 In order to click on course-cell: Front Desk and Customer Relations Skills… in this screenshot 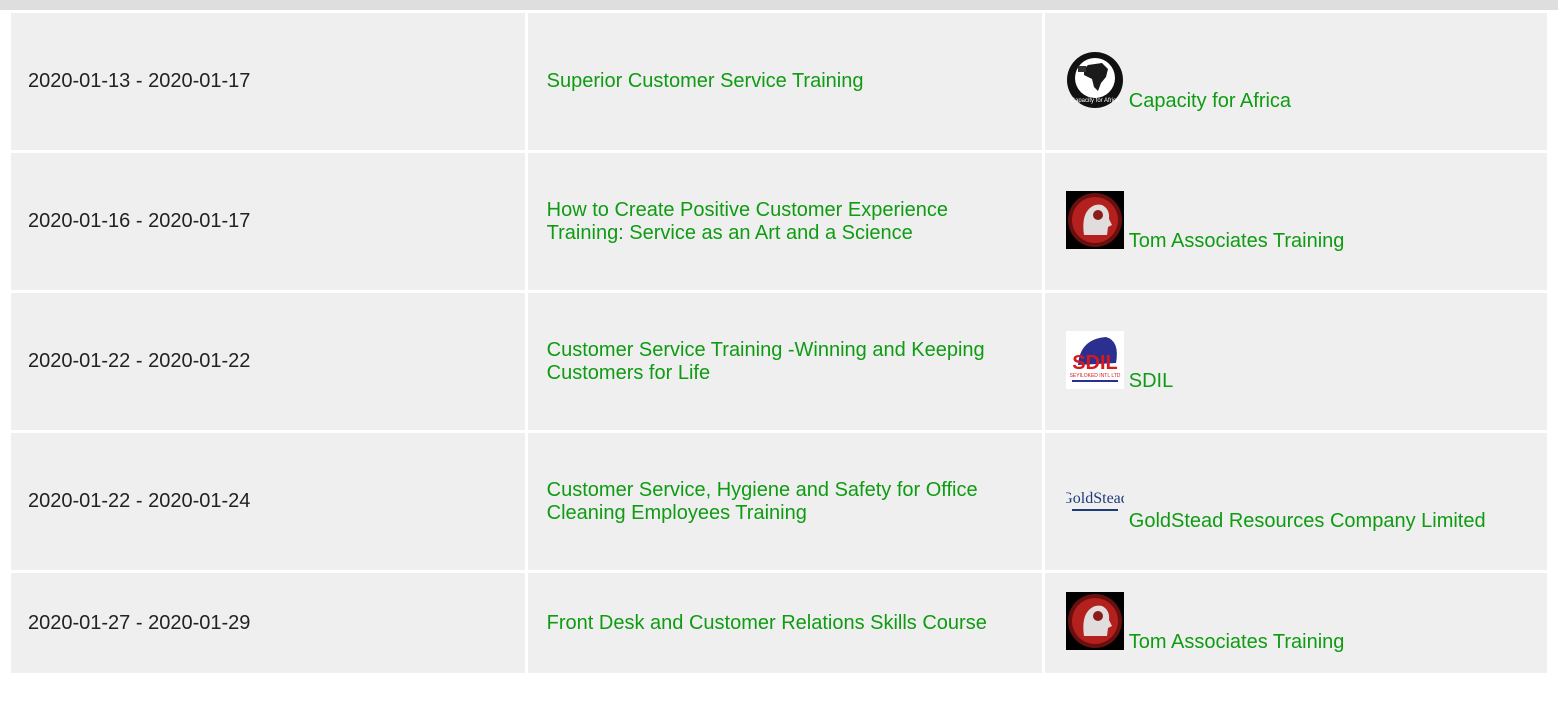, I will do `click(784, 623)`.